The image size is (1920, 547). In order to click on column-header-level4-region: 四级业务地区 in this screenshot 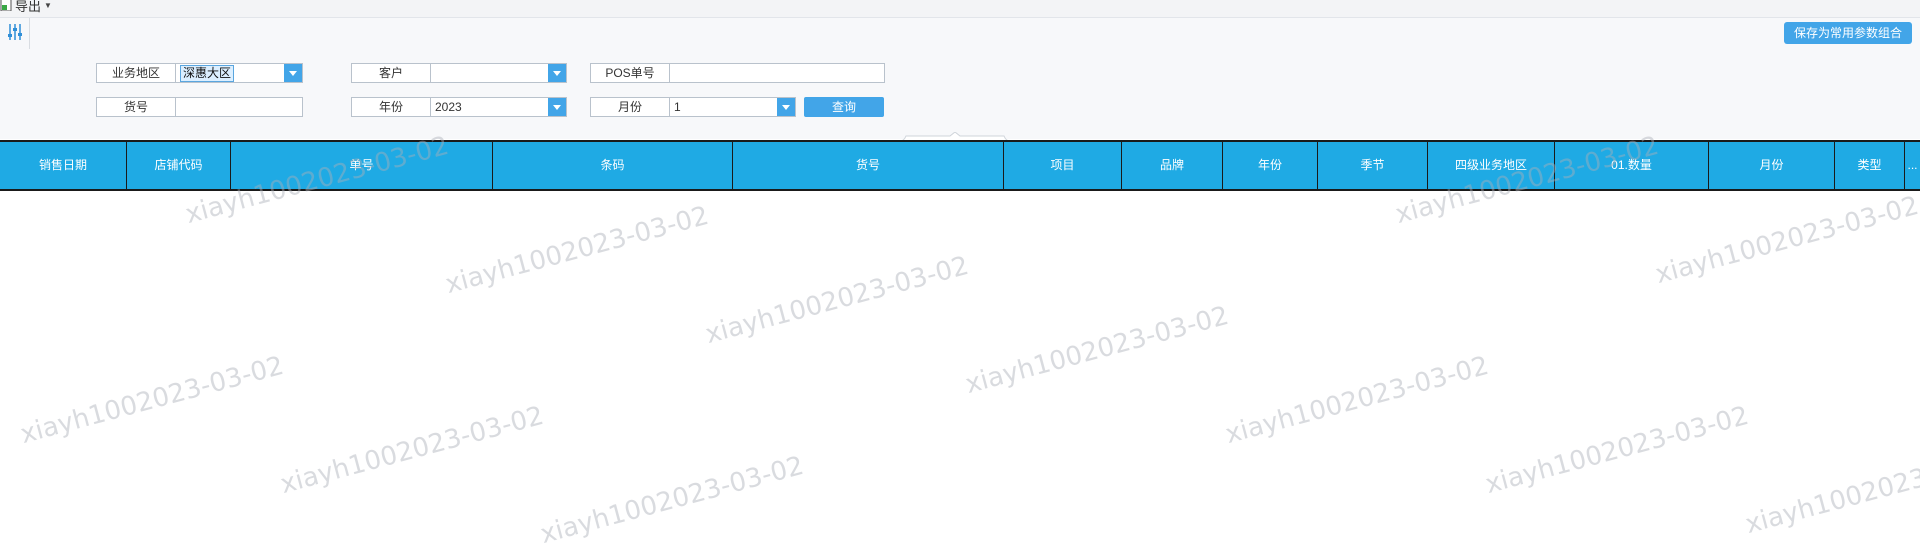, I will do `click(1491, 165)`.